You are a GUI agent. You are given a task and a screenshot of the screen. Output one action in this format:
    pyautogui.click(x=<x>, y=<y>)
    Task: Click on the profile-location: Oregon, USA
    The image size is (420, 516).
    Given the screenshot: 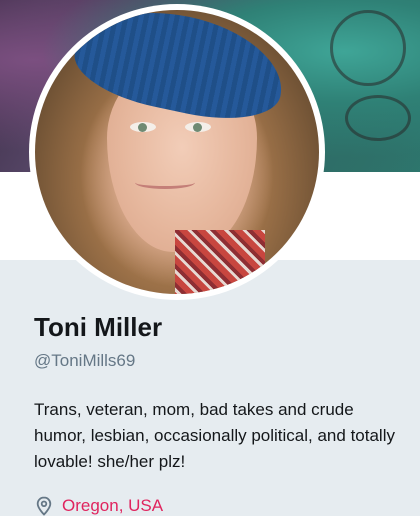 What is the action you would take?
    pyautogui.click(x=98, y=506)
    